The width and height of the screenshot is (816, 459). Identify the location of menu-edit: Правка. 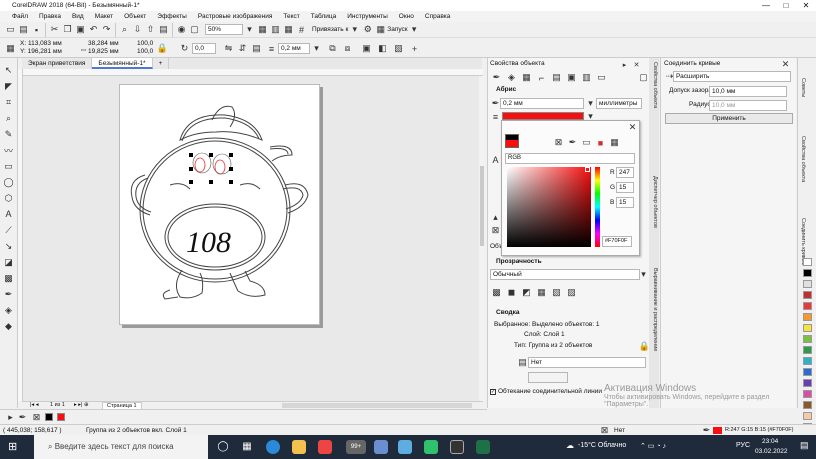
(50, 16).